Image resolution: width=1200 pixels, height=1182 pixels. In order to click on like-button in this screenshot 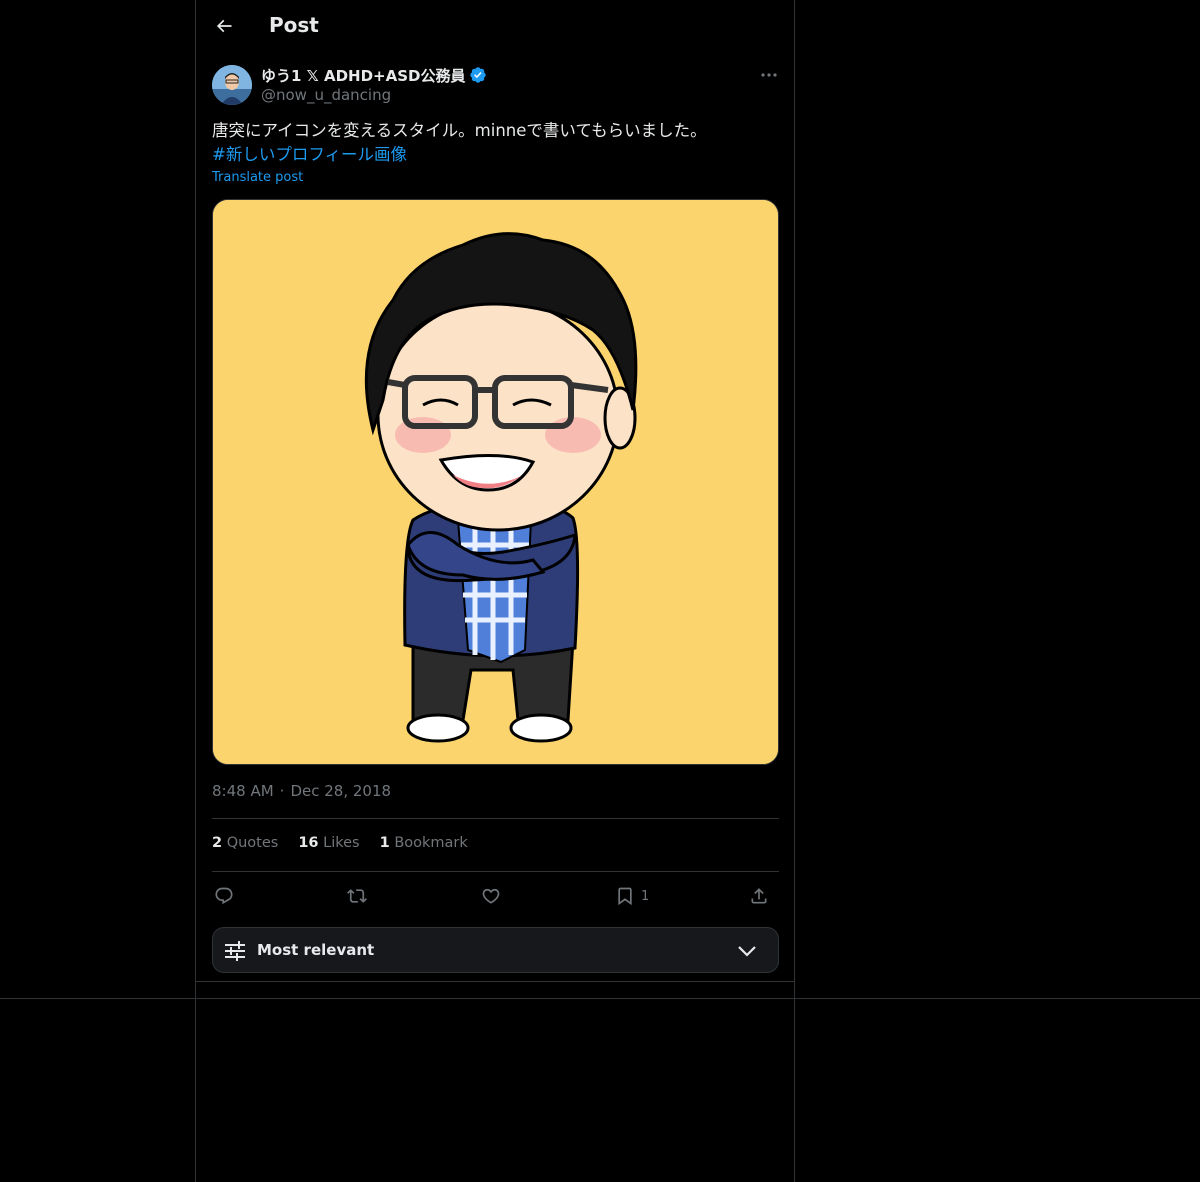, I will do `click(491, 896)`.